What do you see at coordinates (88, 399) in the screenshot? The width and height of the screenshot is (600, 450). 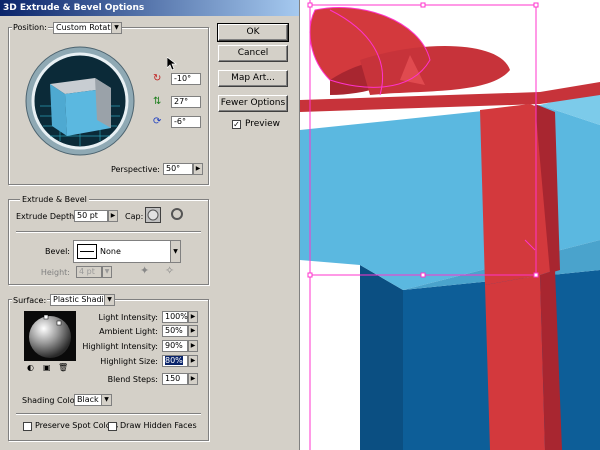 I see `shading-color-value: Black` at bounding box center [88, 399].